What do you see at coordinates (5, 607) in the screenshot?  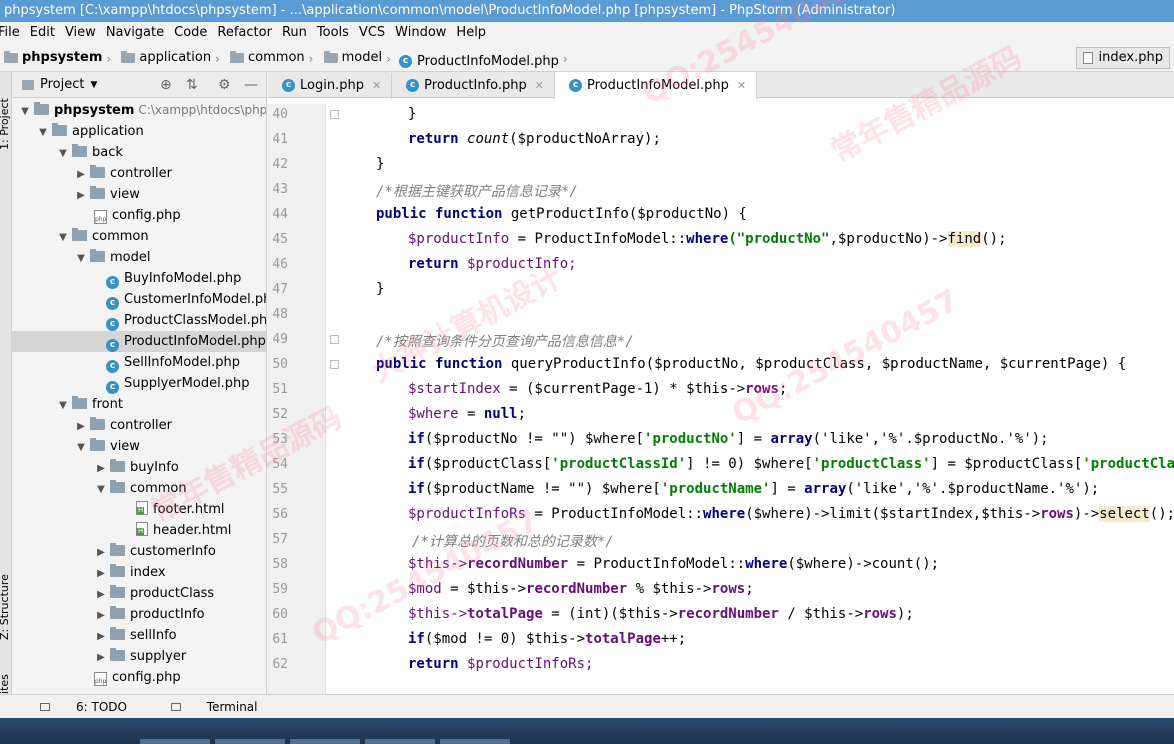 I see `tool-tab-structure: Z: Structure` at bounding box center [5, 607].